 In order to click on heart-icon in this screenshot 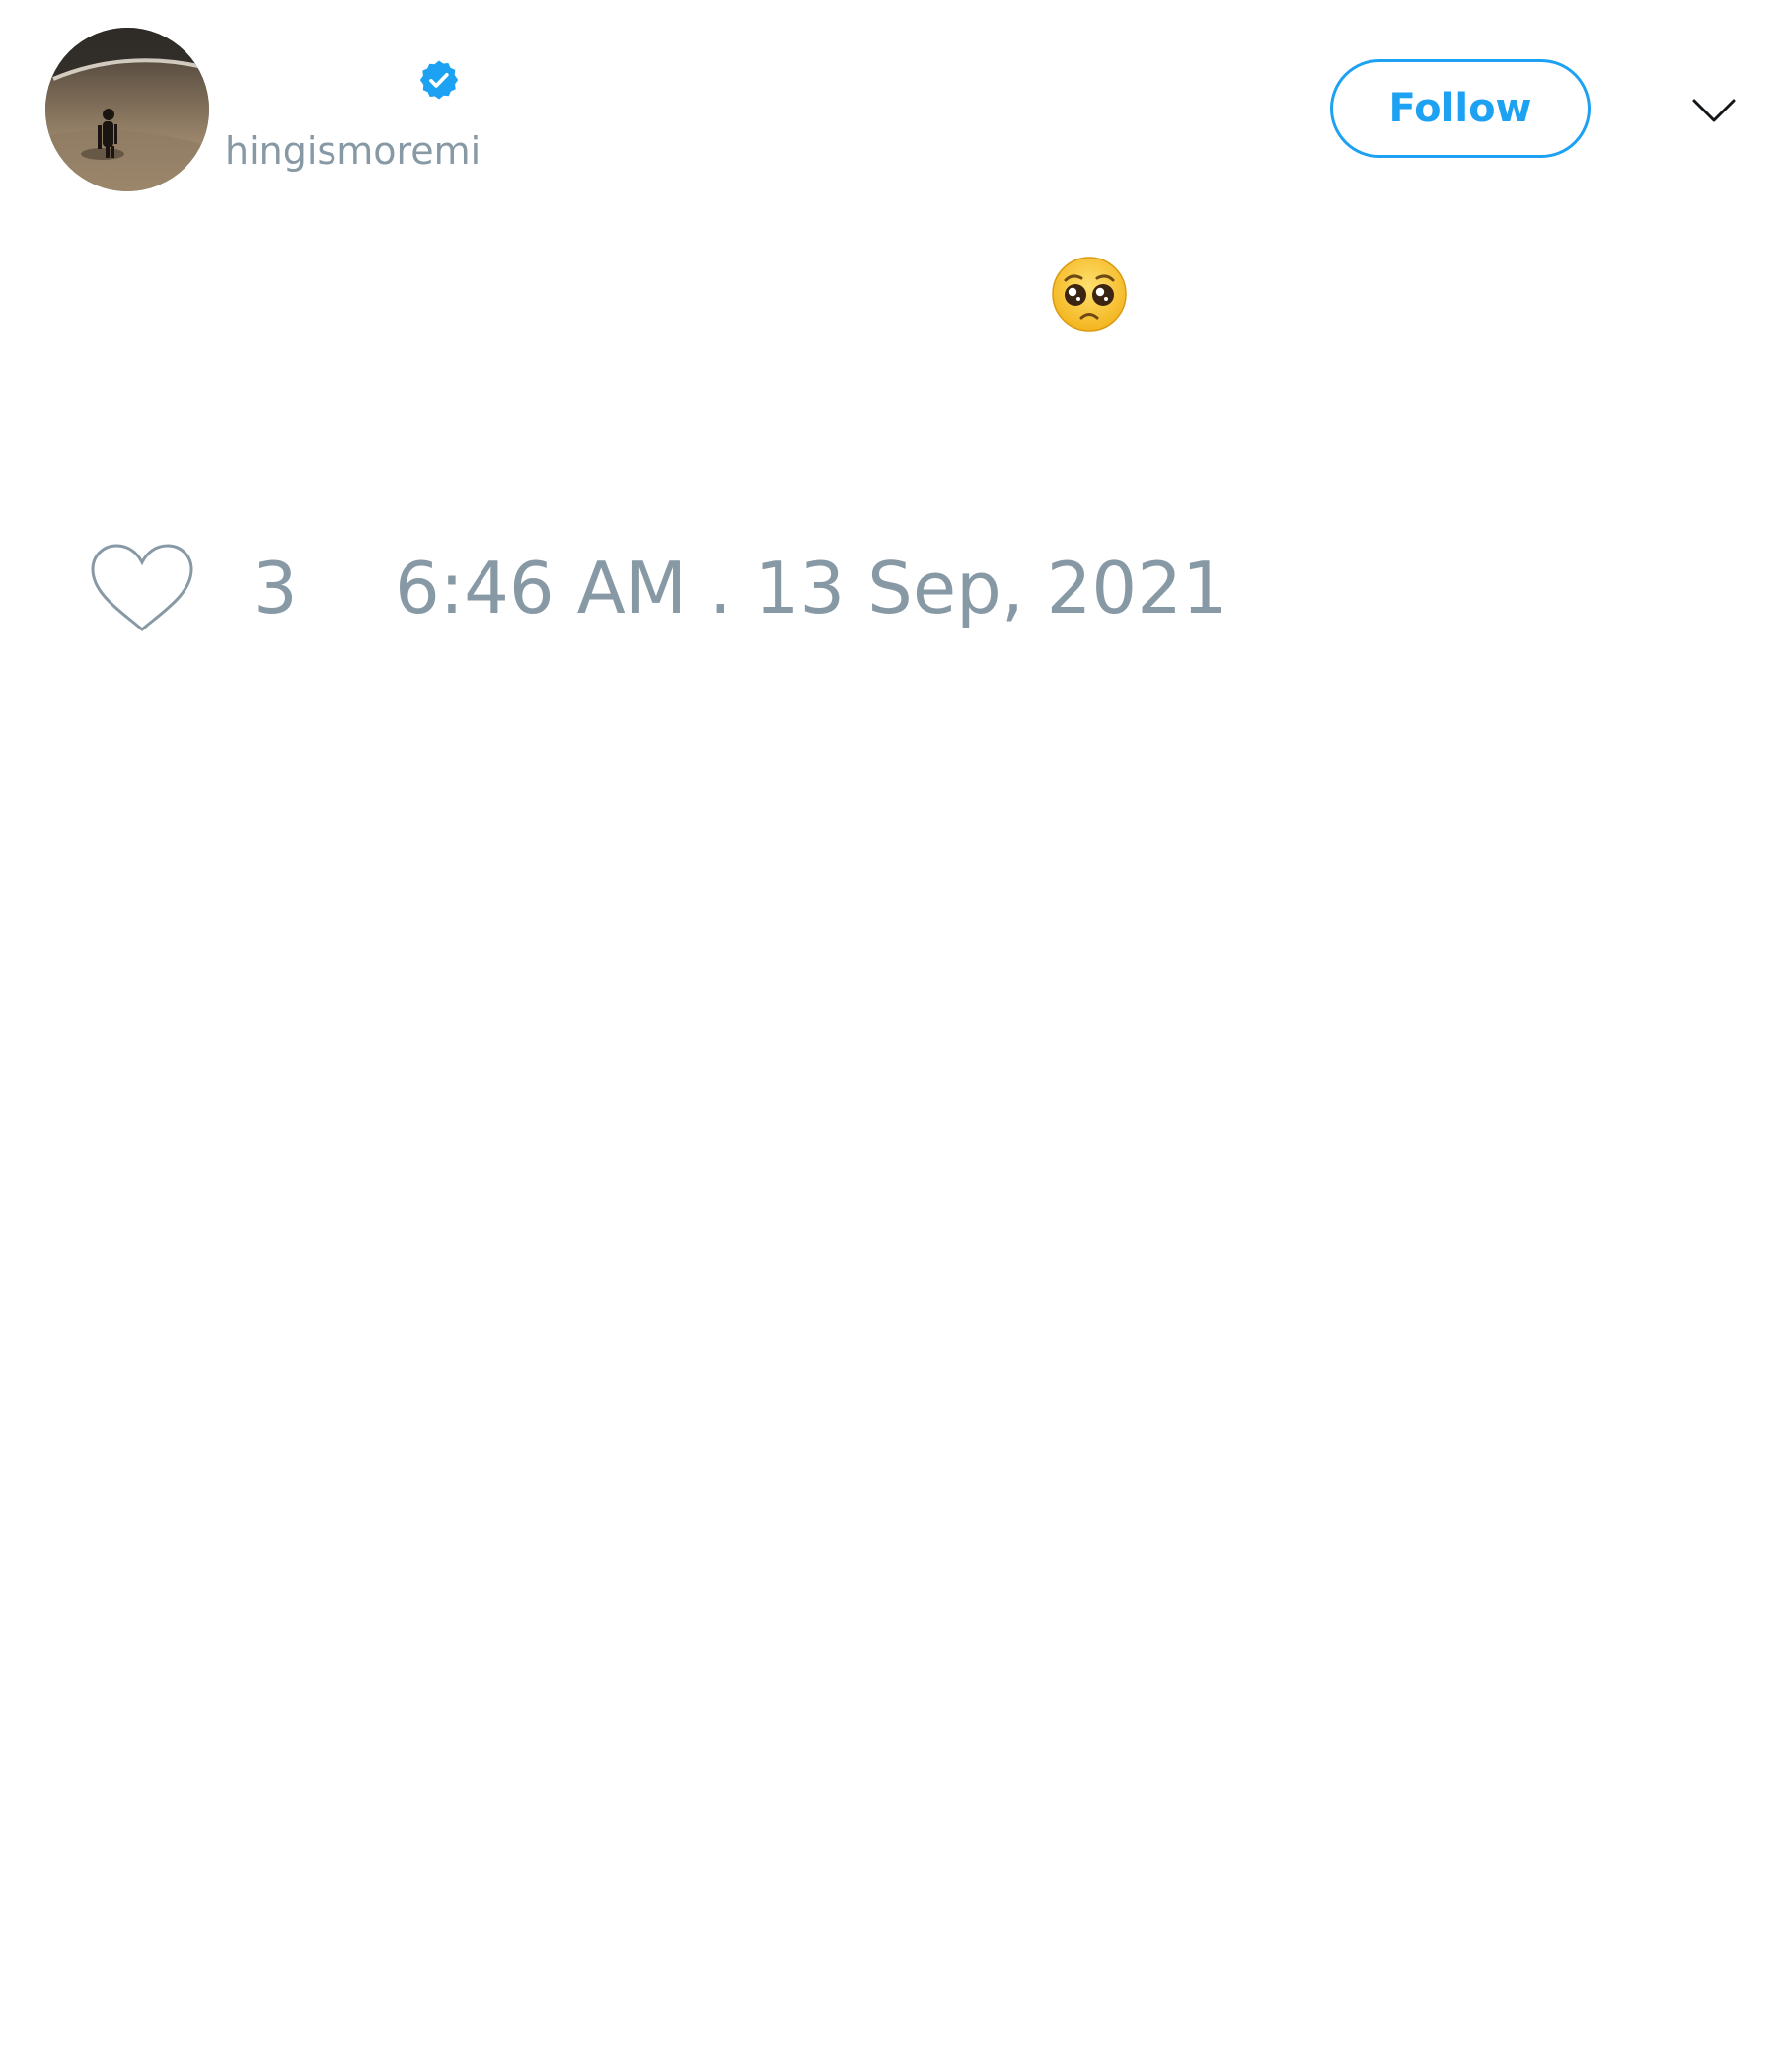, I will do `click(142, 588)`.